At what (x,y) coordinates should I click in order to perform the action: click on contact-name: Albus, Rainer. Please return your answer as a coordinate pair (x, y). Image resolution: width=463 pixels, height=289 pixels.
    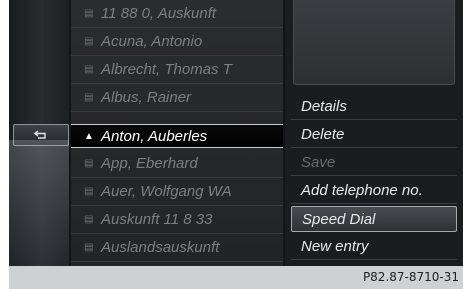
    Looking at the image, I should click on (146, 97).